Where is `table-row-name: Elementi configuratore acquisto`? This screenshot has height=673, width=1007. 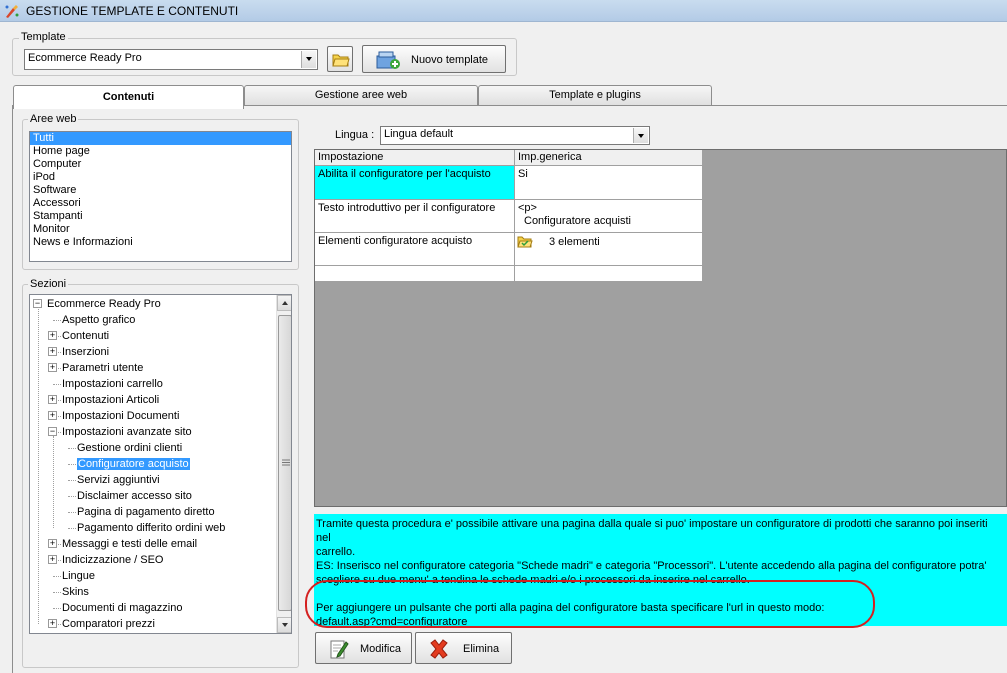 table-row-name: Elementi configuratore acquisto is located at coordinates (415, 249).